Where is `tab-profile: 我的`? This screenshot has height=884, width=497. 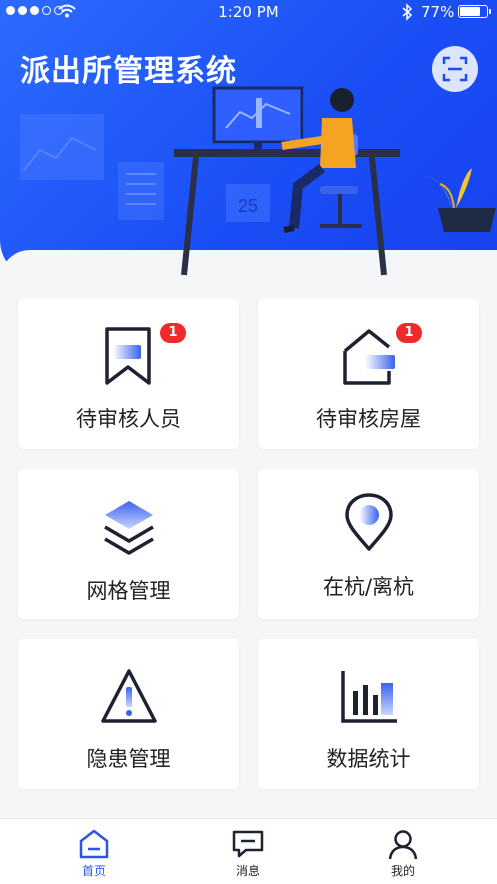
tab-profile: 我的 is located at coordinates (403, 851).